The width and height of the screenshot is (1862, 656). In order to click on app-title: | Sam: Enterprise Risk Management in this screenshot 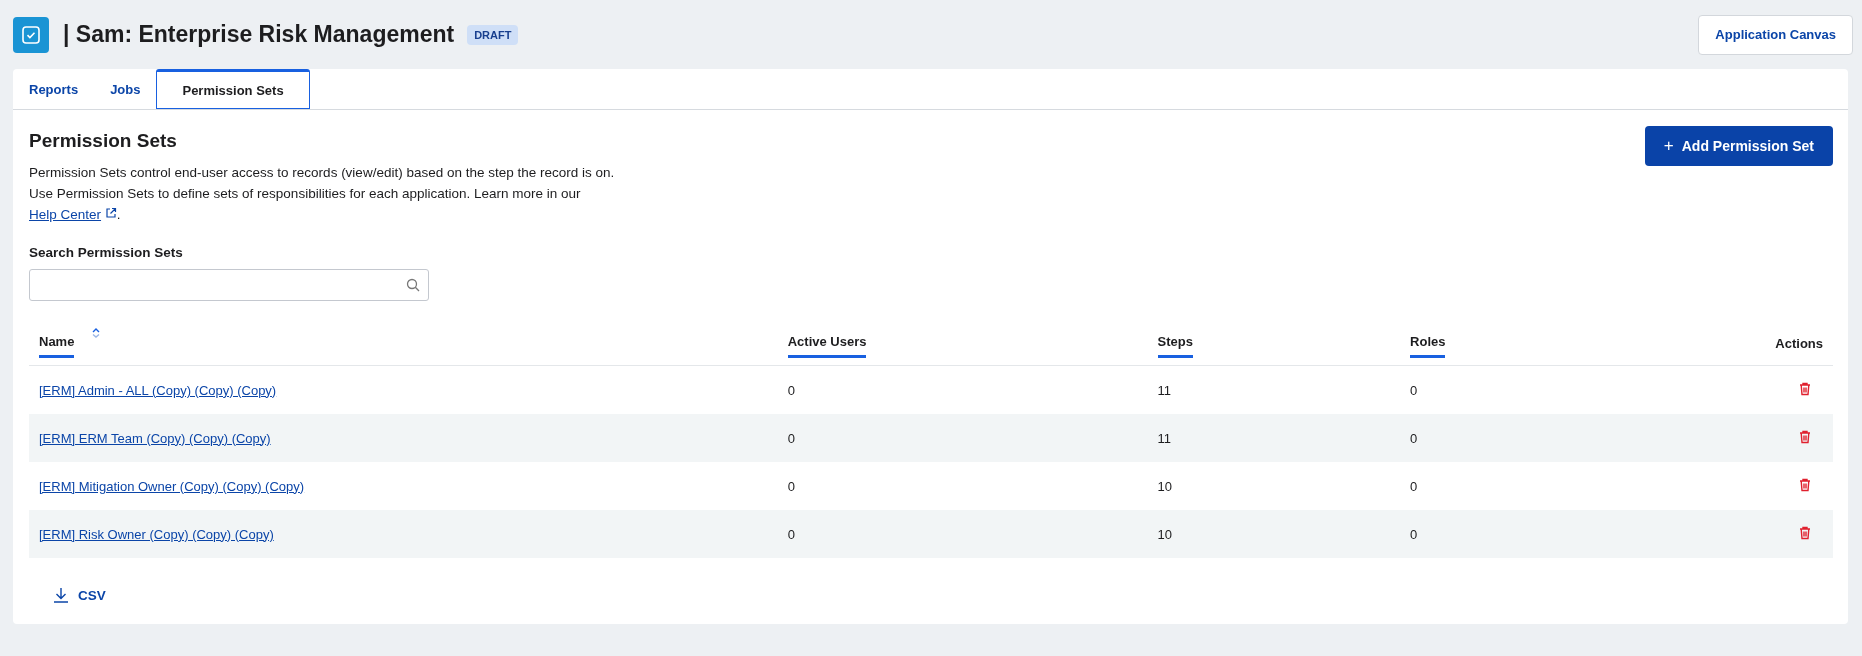, I will do `click(259, 34)`.